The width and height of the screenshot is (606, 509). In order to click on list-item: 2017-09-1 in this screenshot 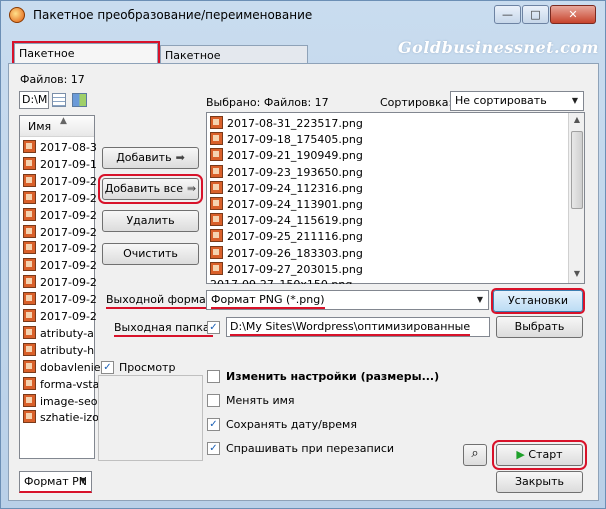, I will do `click(60, 164)`.